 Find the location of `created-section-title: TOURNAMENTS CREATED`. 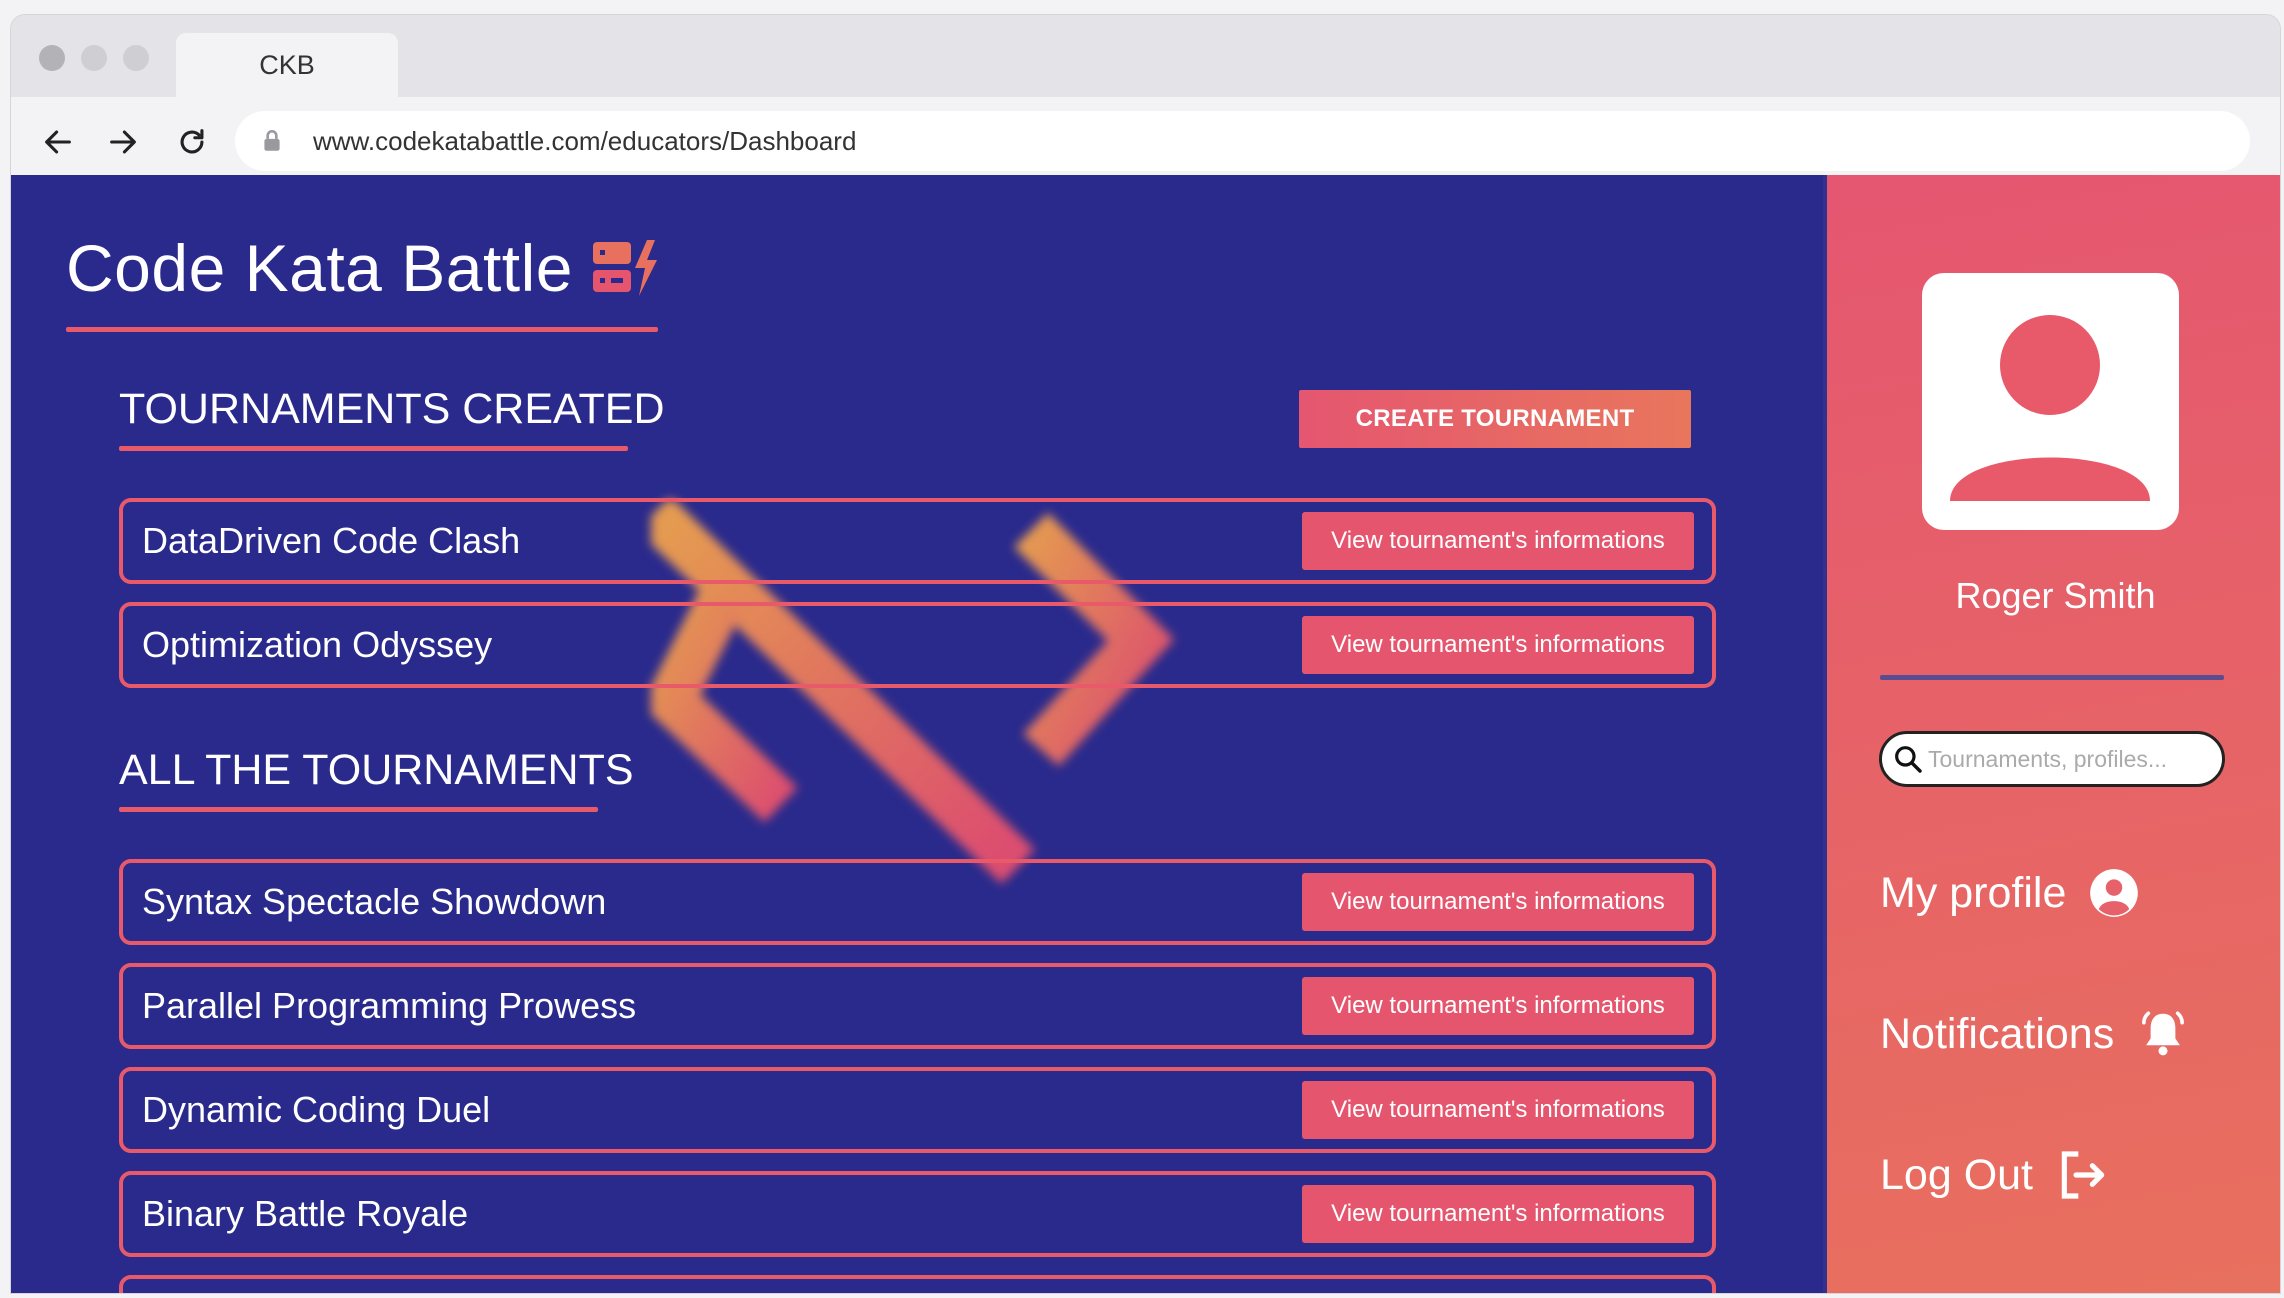

created-section-title: TOURNAMENTS CREATED is located at coordinates (392, 409).